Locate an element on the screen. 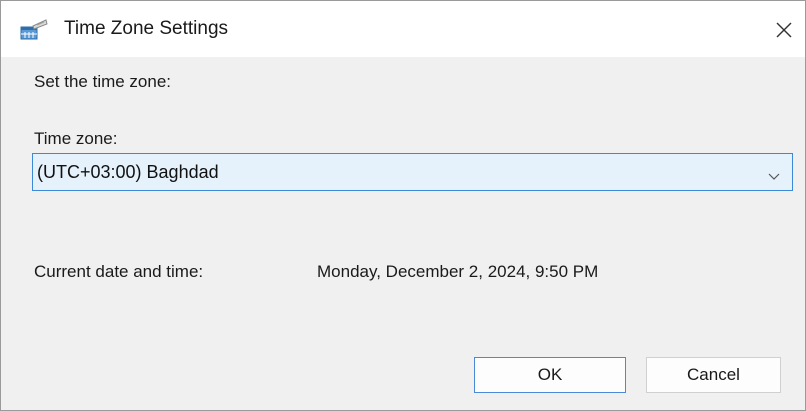 The width and height of the screenshot is (806, 411). cancel-button: Cancel is located at coordinates (713, 375).